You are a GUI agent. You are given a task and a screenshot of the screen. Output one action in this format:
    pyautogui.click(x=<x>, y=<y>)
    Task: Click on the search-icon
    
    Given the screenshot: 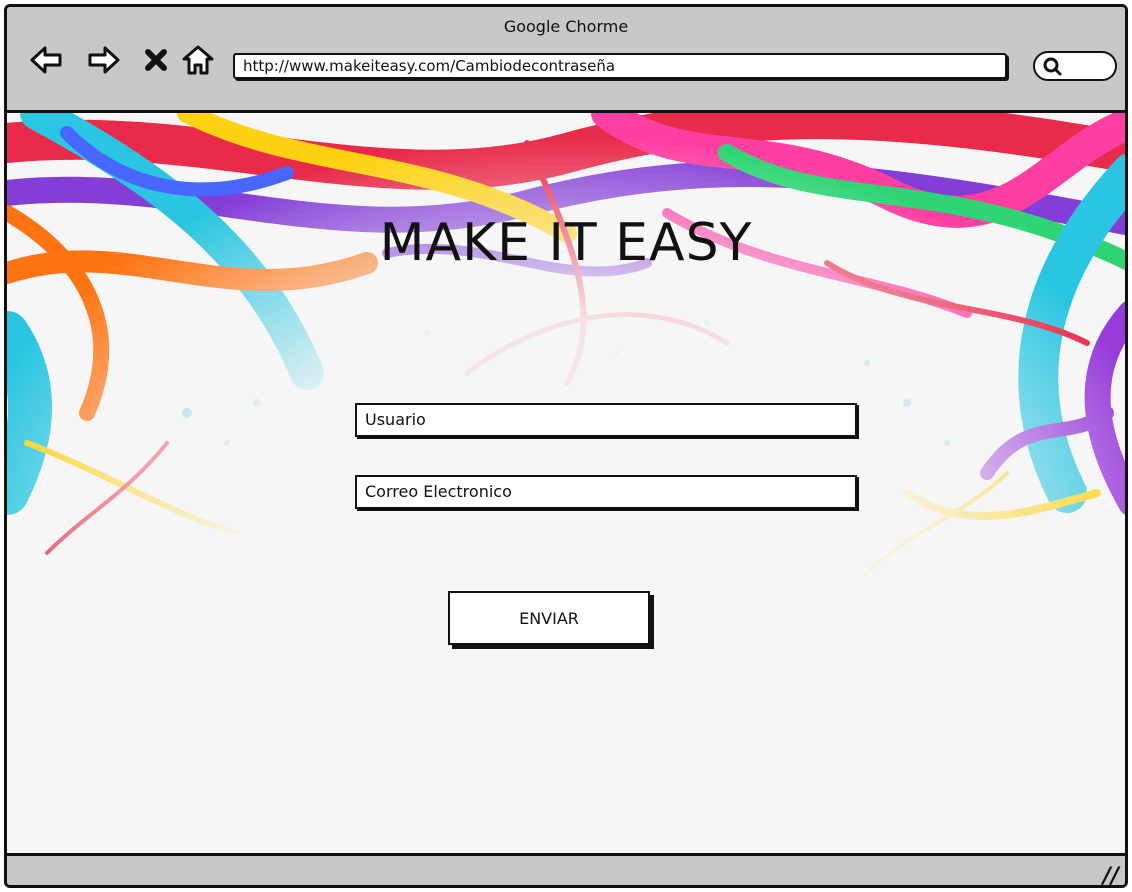 What is the action you would take?
    pyautogui.click(x=1052, y=66)
    